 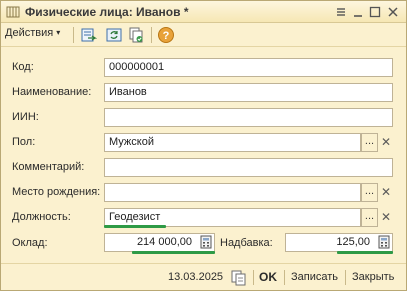 I want to click on iin-input, so click(x=248, y=117).